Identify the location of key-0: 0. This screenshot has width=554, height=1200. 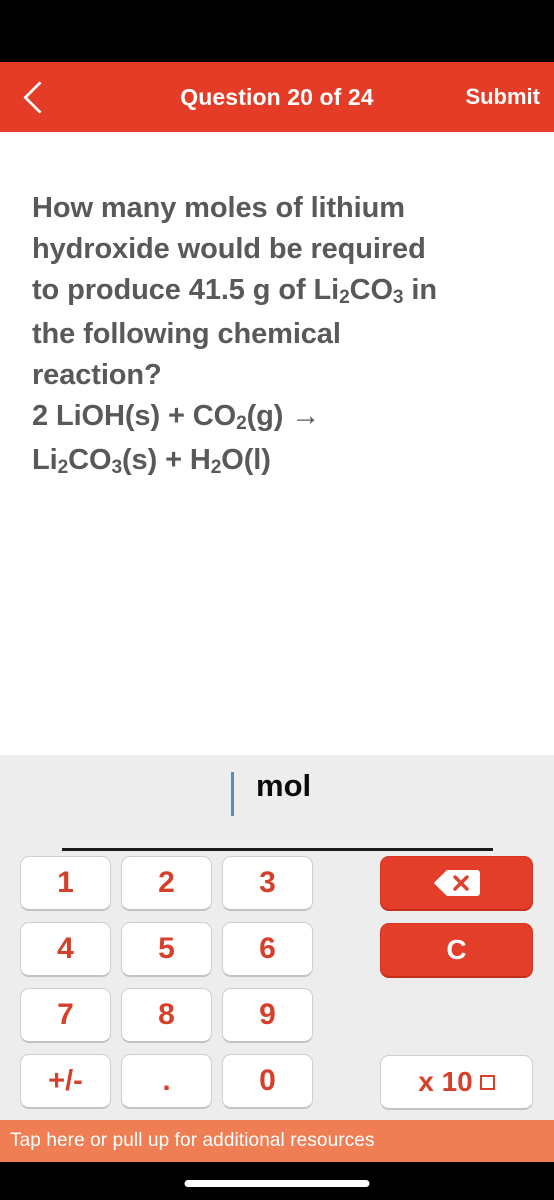
(267, 1081).